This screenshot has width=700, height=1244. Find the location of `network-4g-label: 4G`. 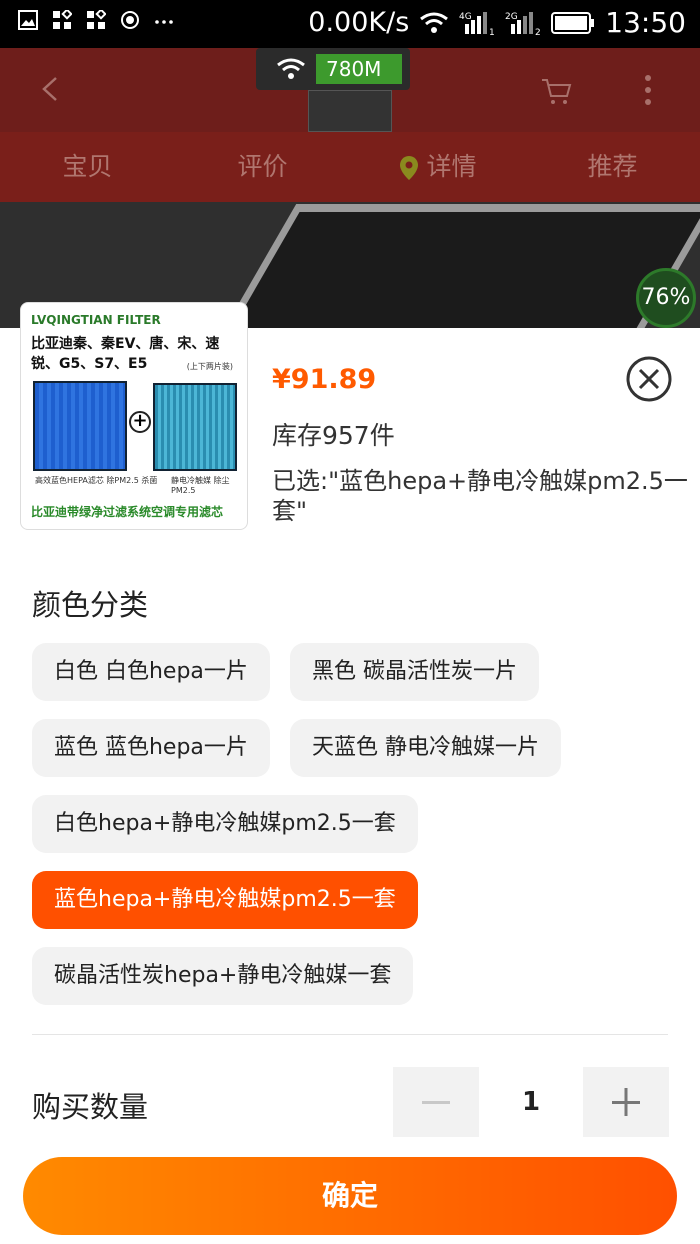

network-4g-label: 4G is located at coordinates (465, 17).